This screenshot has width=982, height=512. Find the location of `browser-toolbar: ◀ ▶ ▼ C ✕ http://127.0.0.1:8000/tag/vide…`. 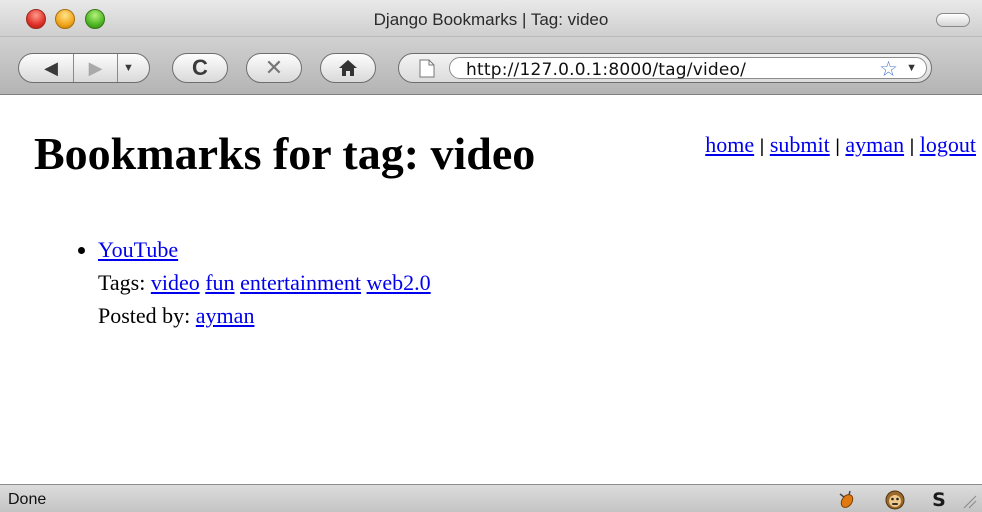

browser-toolbar: ◀ ▶ ▼ C ✕ http://127.0.0.1:8000/tag/vide… is located at coordinates (491, 66).